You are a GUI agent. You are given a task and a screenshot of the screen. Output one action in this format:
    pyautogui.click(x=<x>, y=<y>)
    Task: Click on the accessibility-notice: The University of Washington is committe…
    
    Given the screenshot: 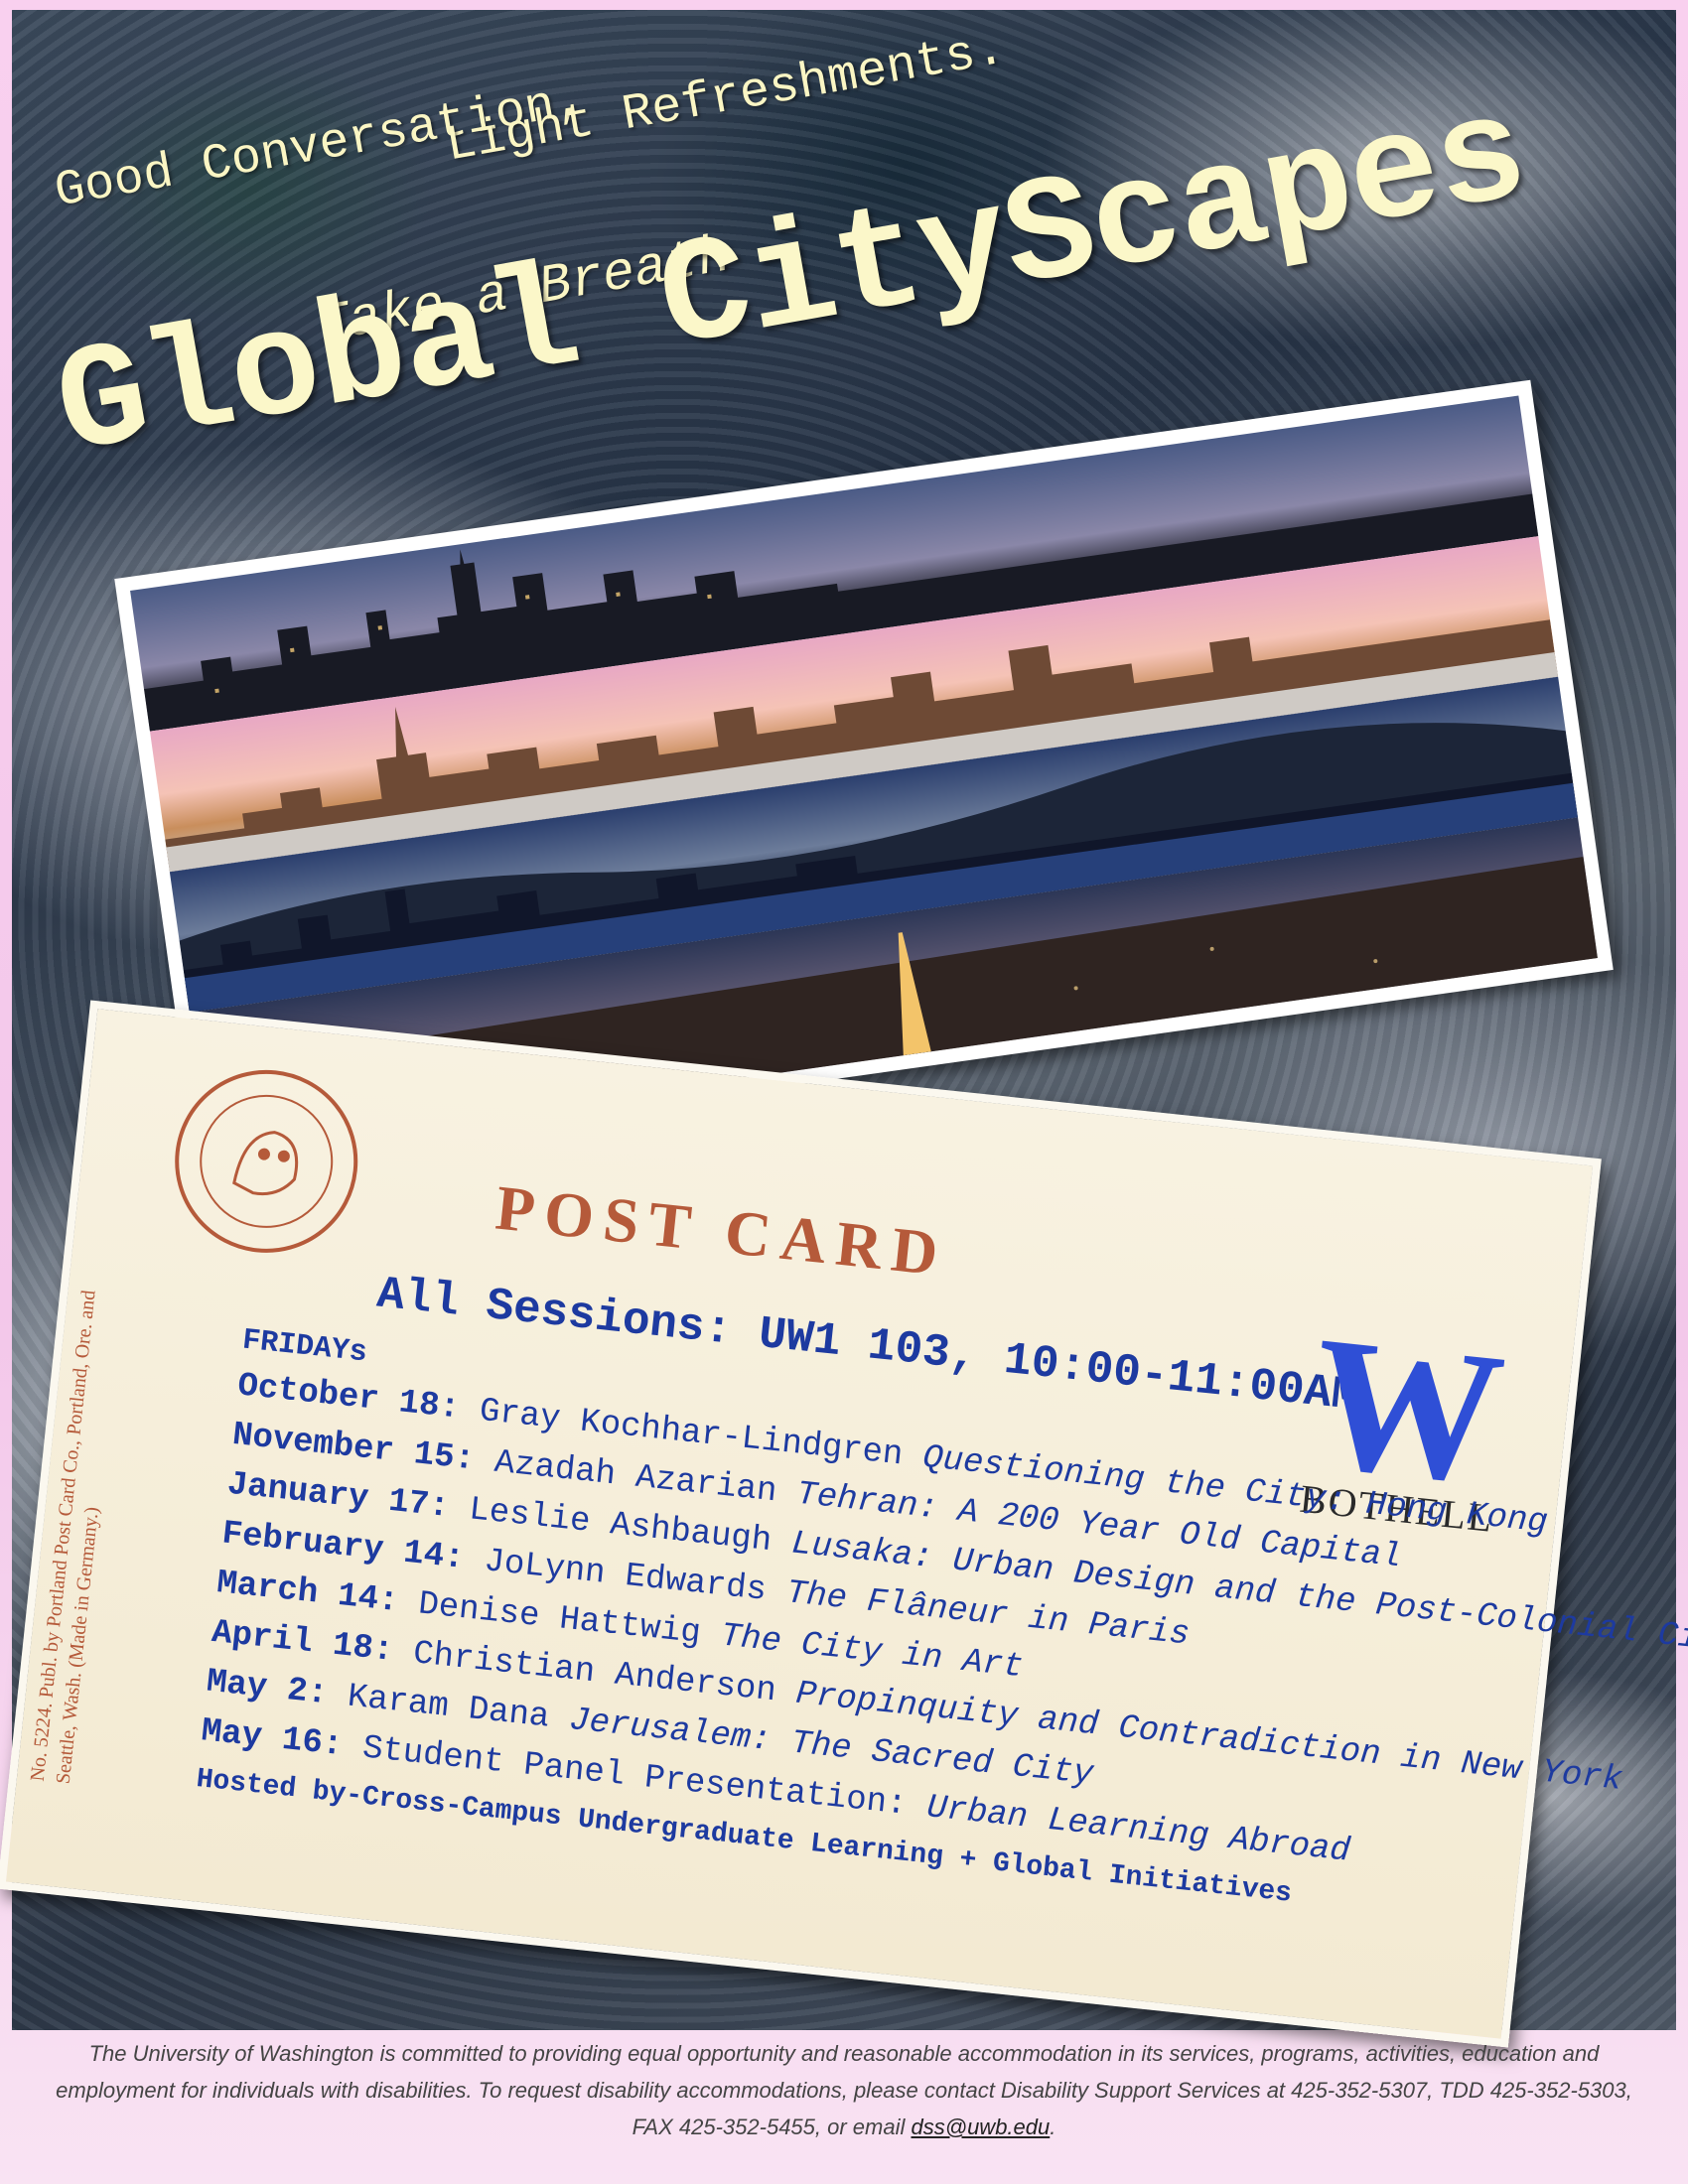 What is the action you would take?
    pyautogui.click(x=844, y=2090)
    